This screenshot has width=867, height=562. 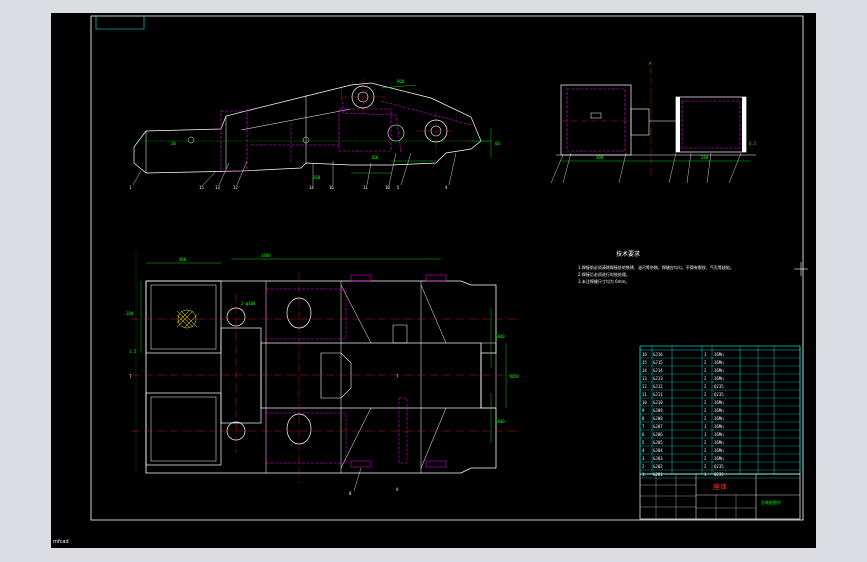 What do you see at coordinates (375, 157) in the screenshot?
I see `svg-text: 160` at bounding box center [375, 157].